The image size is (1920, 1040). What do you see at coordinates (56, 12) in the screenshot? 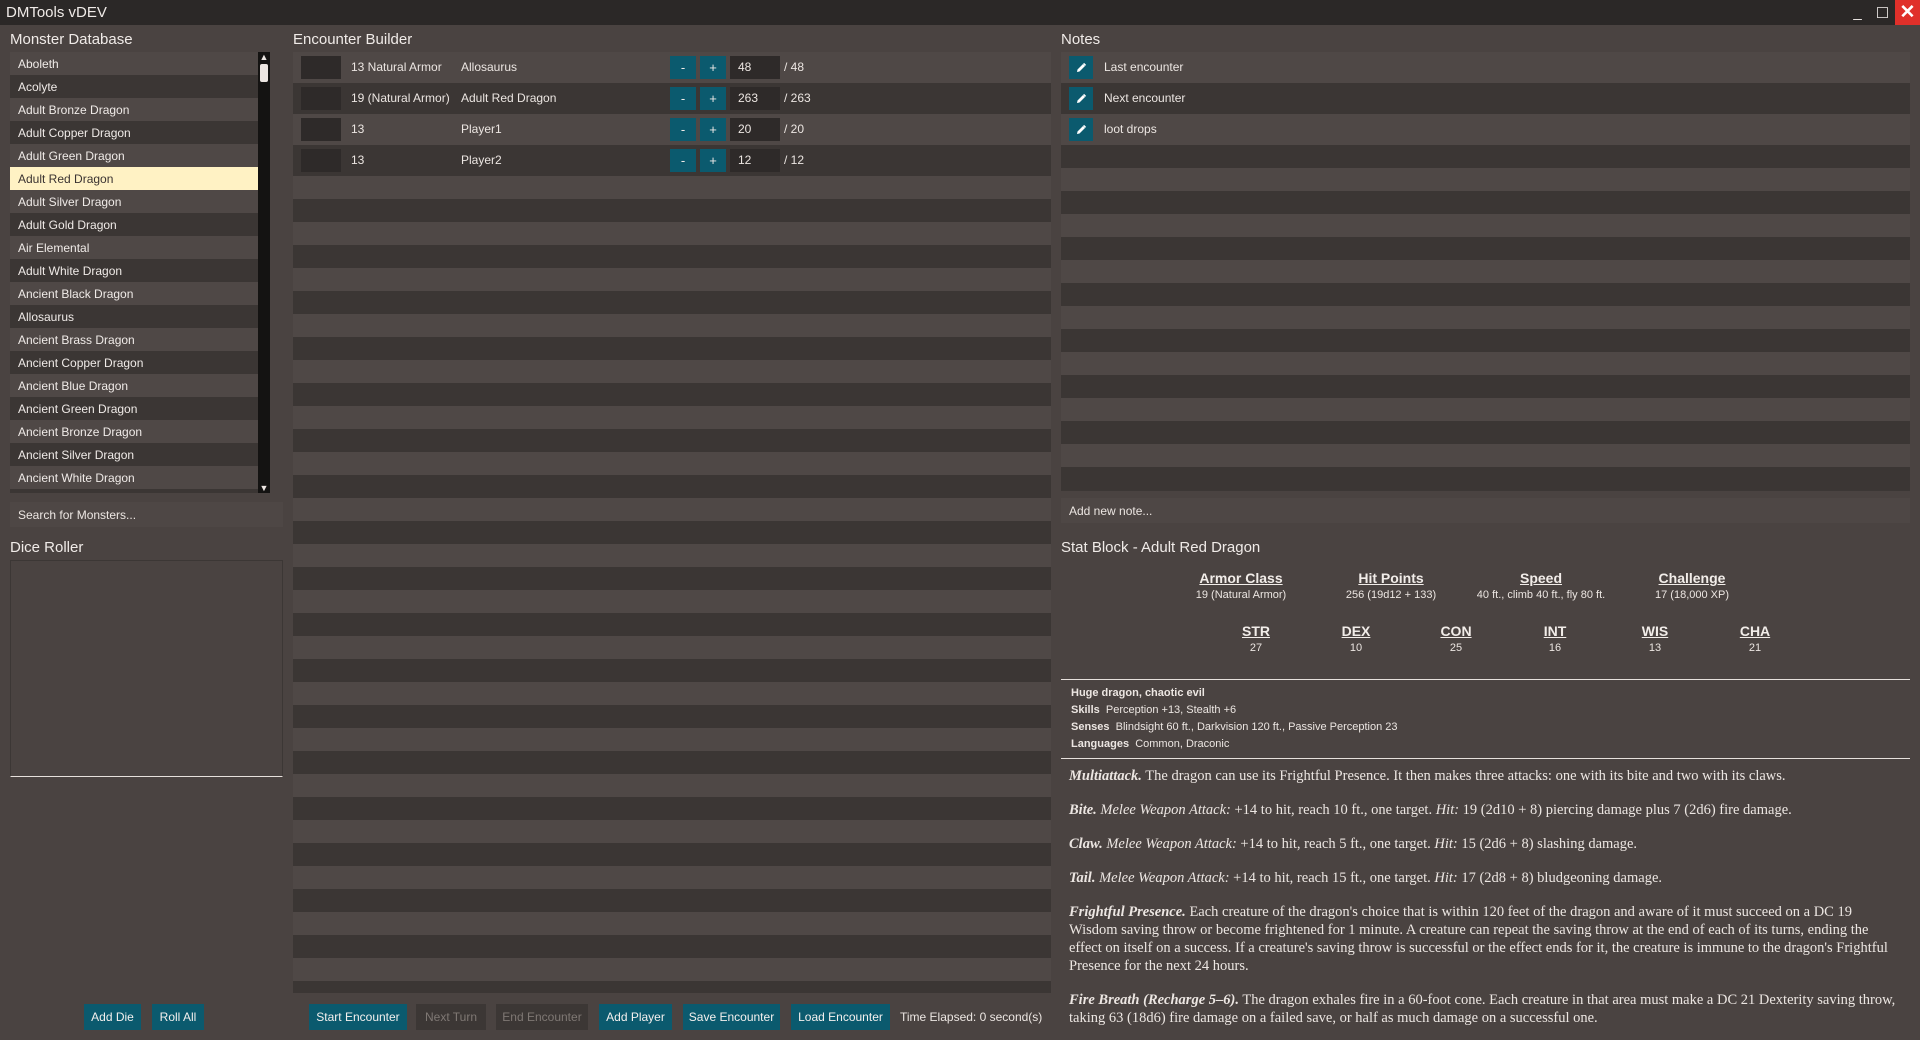
I see `app-title: DMTools vDEV` at bounding box center [56, 12].